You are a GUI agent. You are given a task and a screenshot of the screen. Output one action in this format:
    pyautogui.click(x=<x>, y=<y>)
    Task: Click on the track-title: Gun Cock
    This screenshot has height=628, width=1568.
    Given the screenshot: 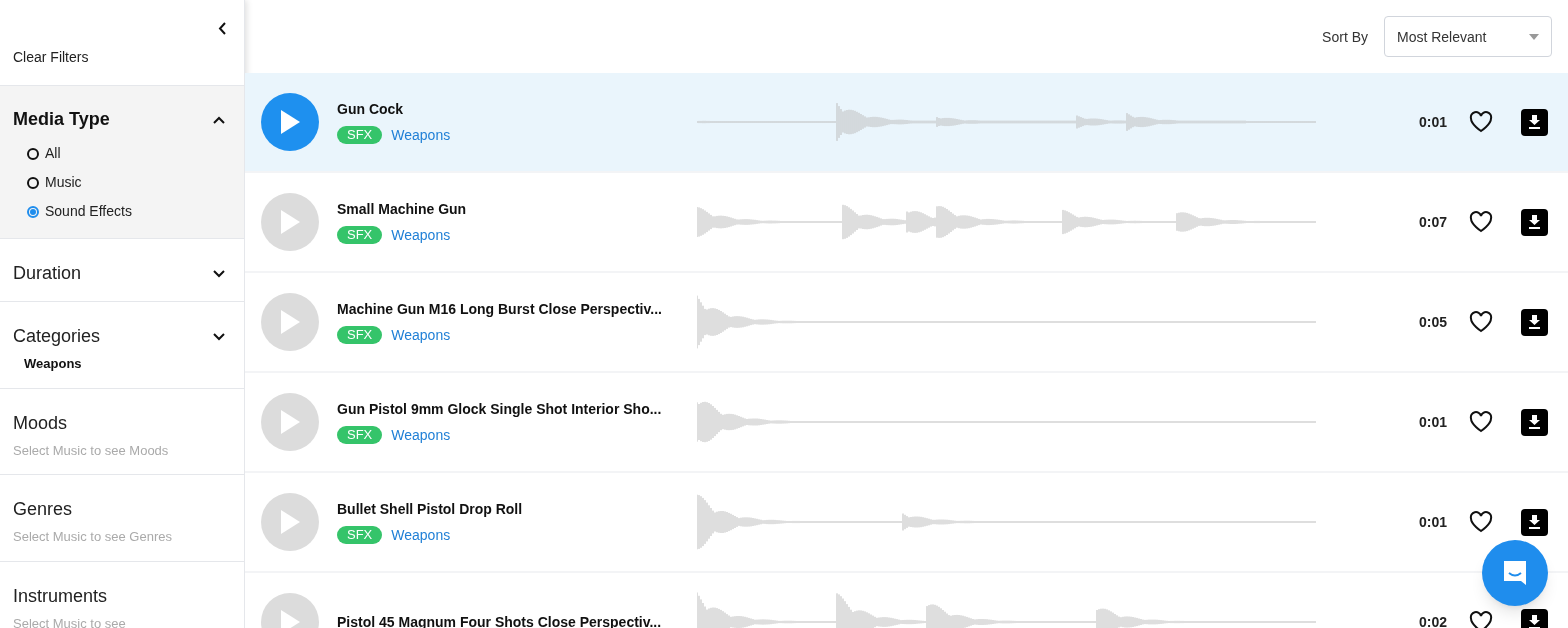 What is the action you would take?
    pyautogui.click(x=517, y=109)
    